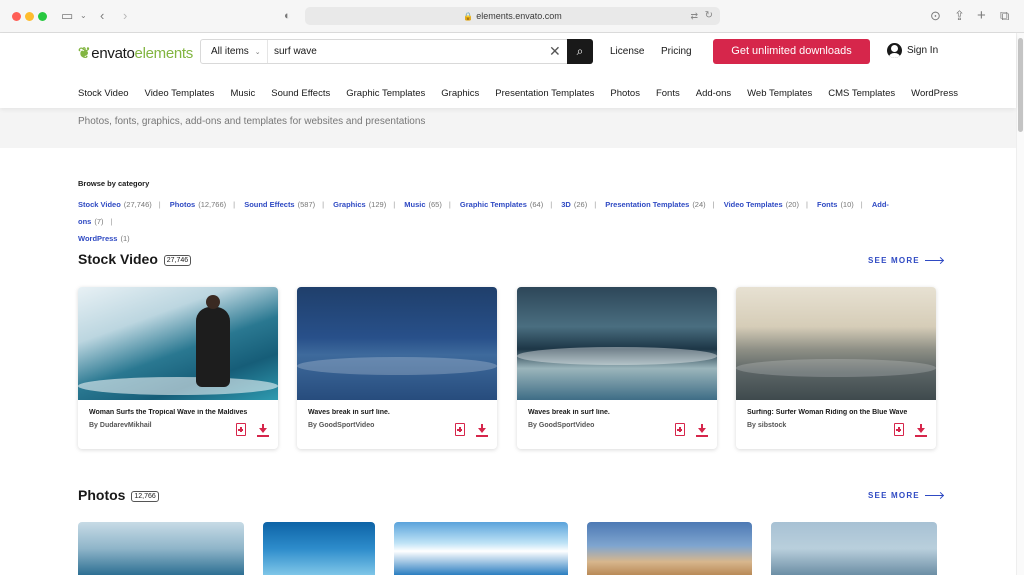 The image size is (1024, 575). I want to click on translate-icon: ⇄, so click(694, 16).